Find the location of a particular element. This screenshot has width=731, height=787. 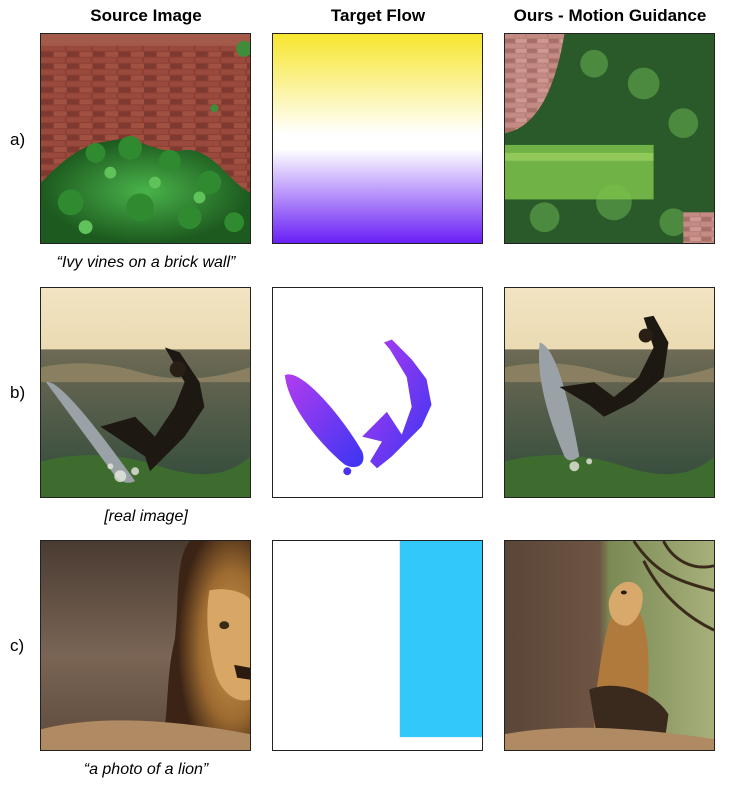

row-label-c: c) is located at coordinates (17, 645).